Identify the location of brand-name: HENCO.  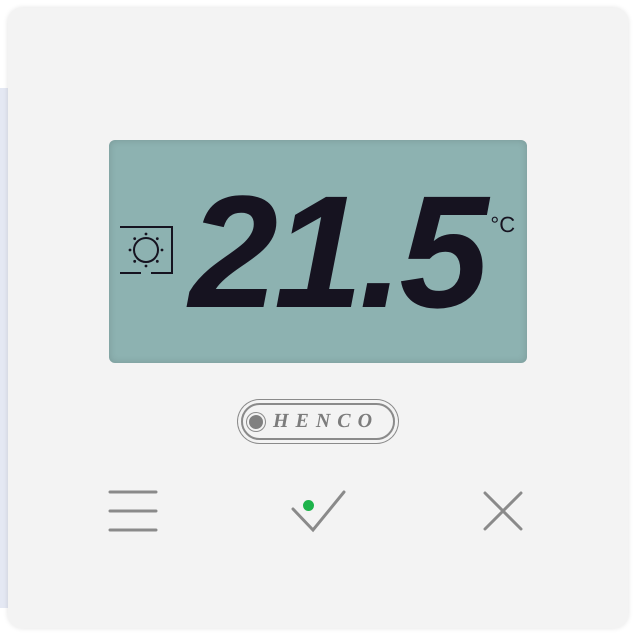
(326, 421).